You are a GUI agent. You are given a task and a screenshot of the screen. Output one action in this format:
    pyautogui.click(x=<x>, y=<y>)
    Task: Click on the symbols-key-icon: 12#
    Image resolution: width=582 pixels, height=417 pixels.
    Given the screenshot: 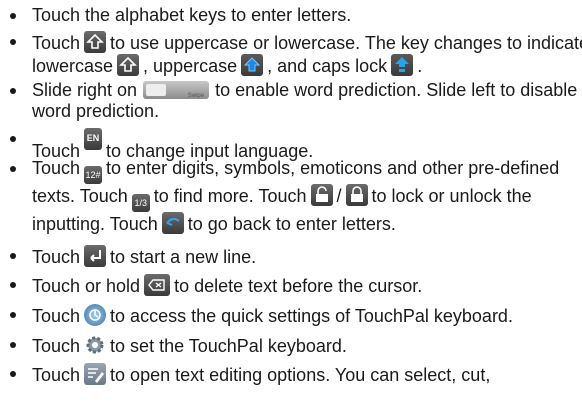 What is the action you would take?
    pyautogui.click(x=93, y=175)
    